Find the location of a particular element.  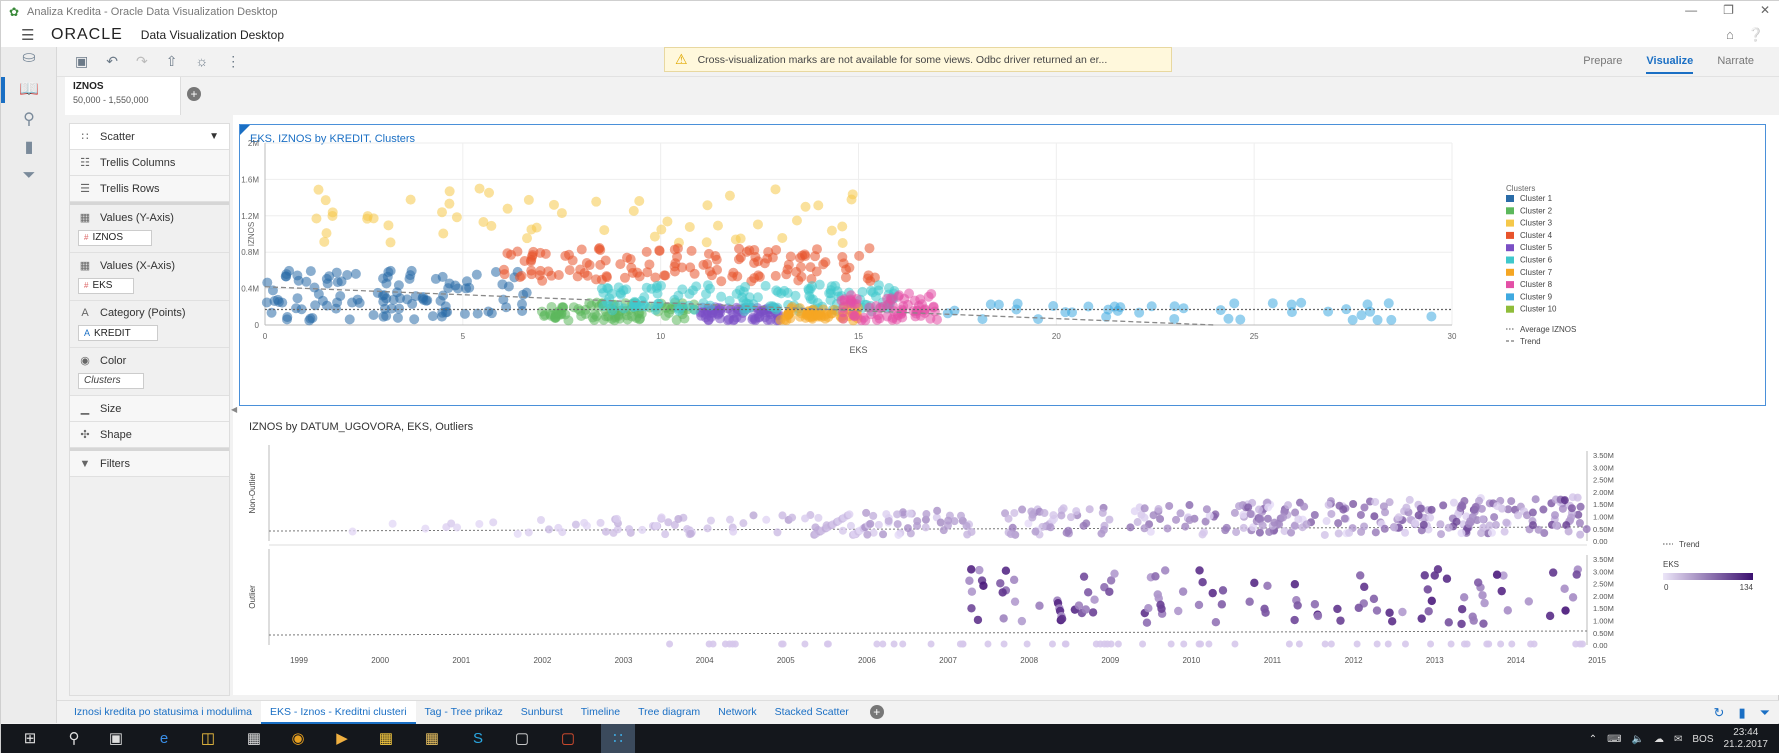

skype-icon: S is located at coordinates (478, 739).